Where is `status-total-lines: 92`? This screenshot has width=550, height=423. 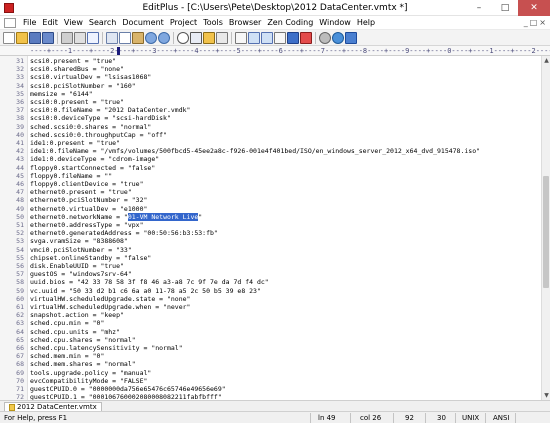
status-total-lines: 92 is located at coordinates (409, 418).